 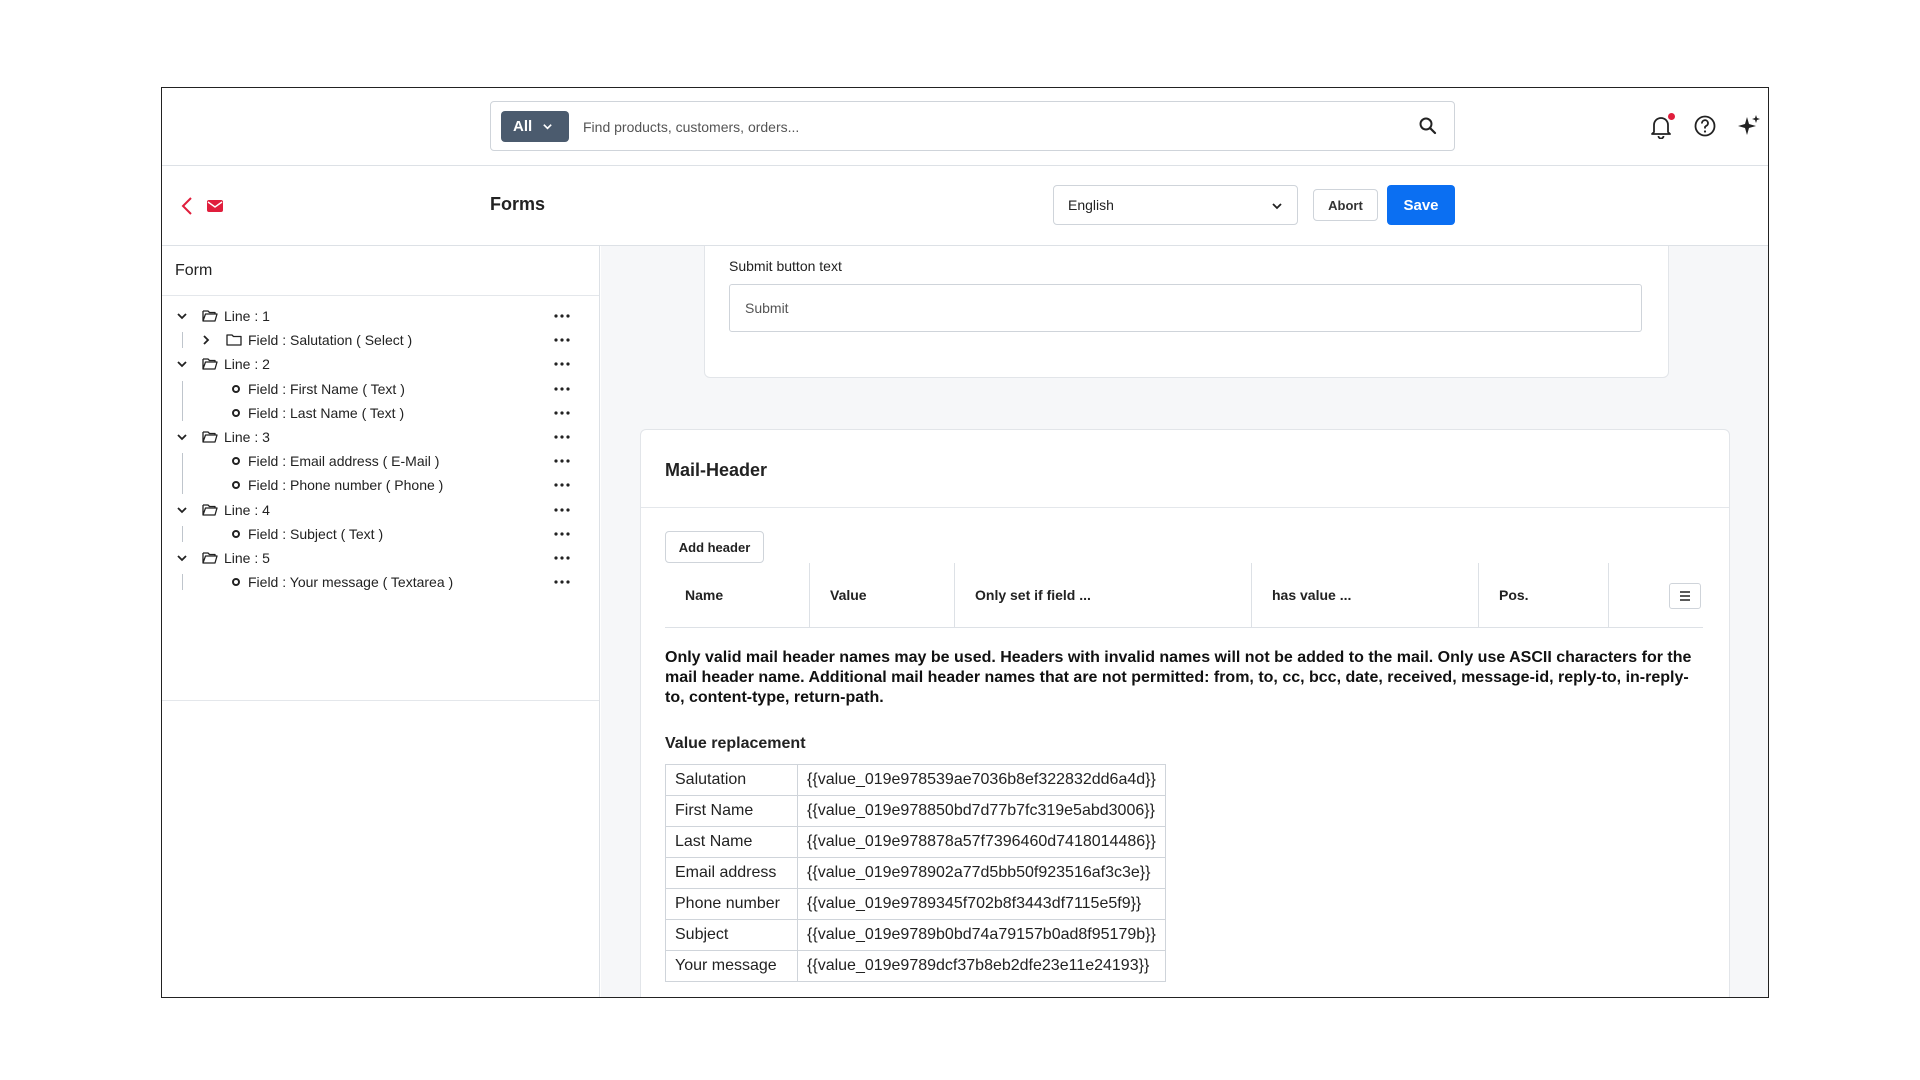 I want to click on tree-line-item: Line : 2, so click(x=380, y=364).